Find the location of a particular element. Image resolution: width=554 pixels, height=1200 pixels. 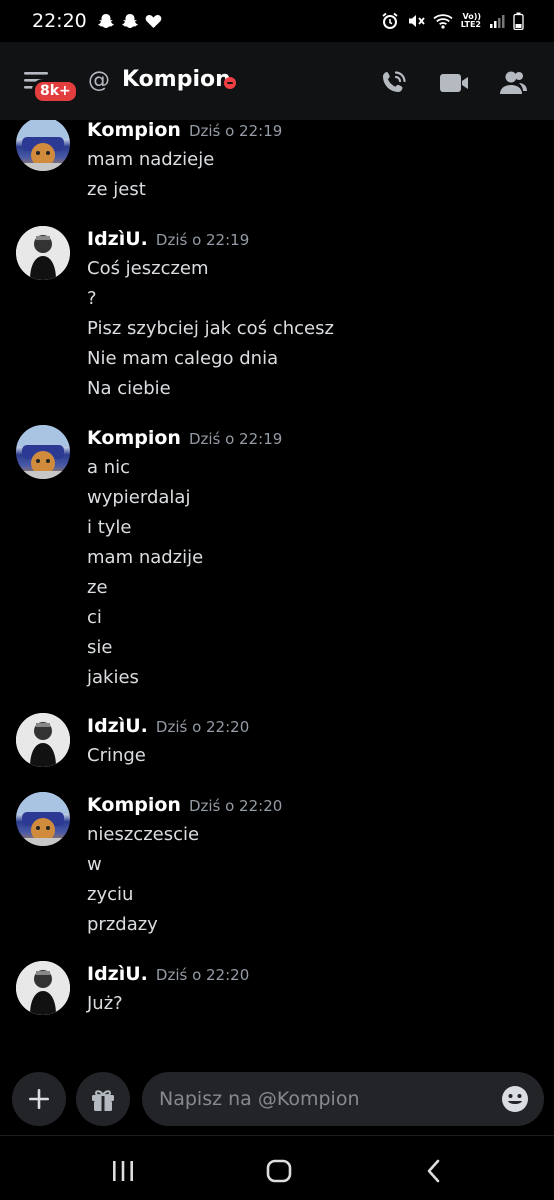

message-line: nieszczescie is located at coordinates (143, 834).